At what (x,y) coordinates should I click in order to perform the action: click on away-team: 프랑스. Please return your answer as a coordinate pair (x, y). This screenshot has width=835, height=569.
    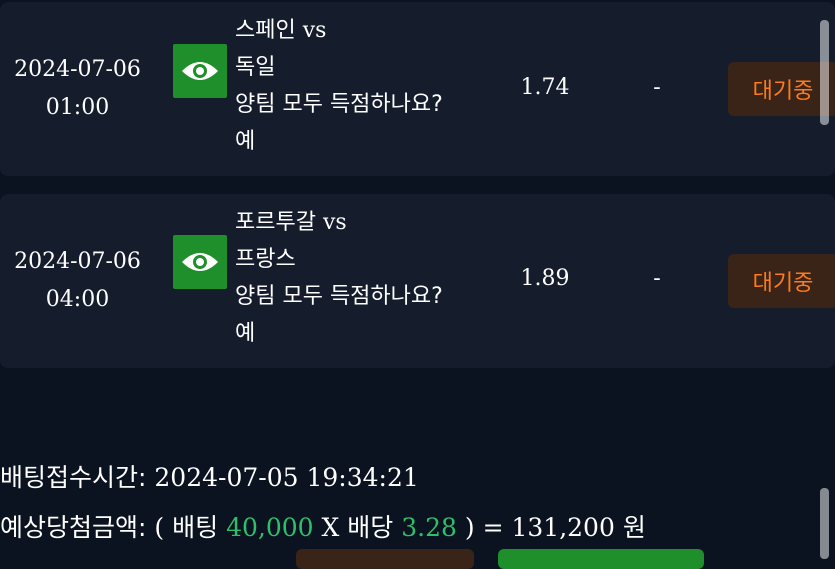
    Looking at the image, I should click on (265, 259).